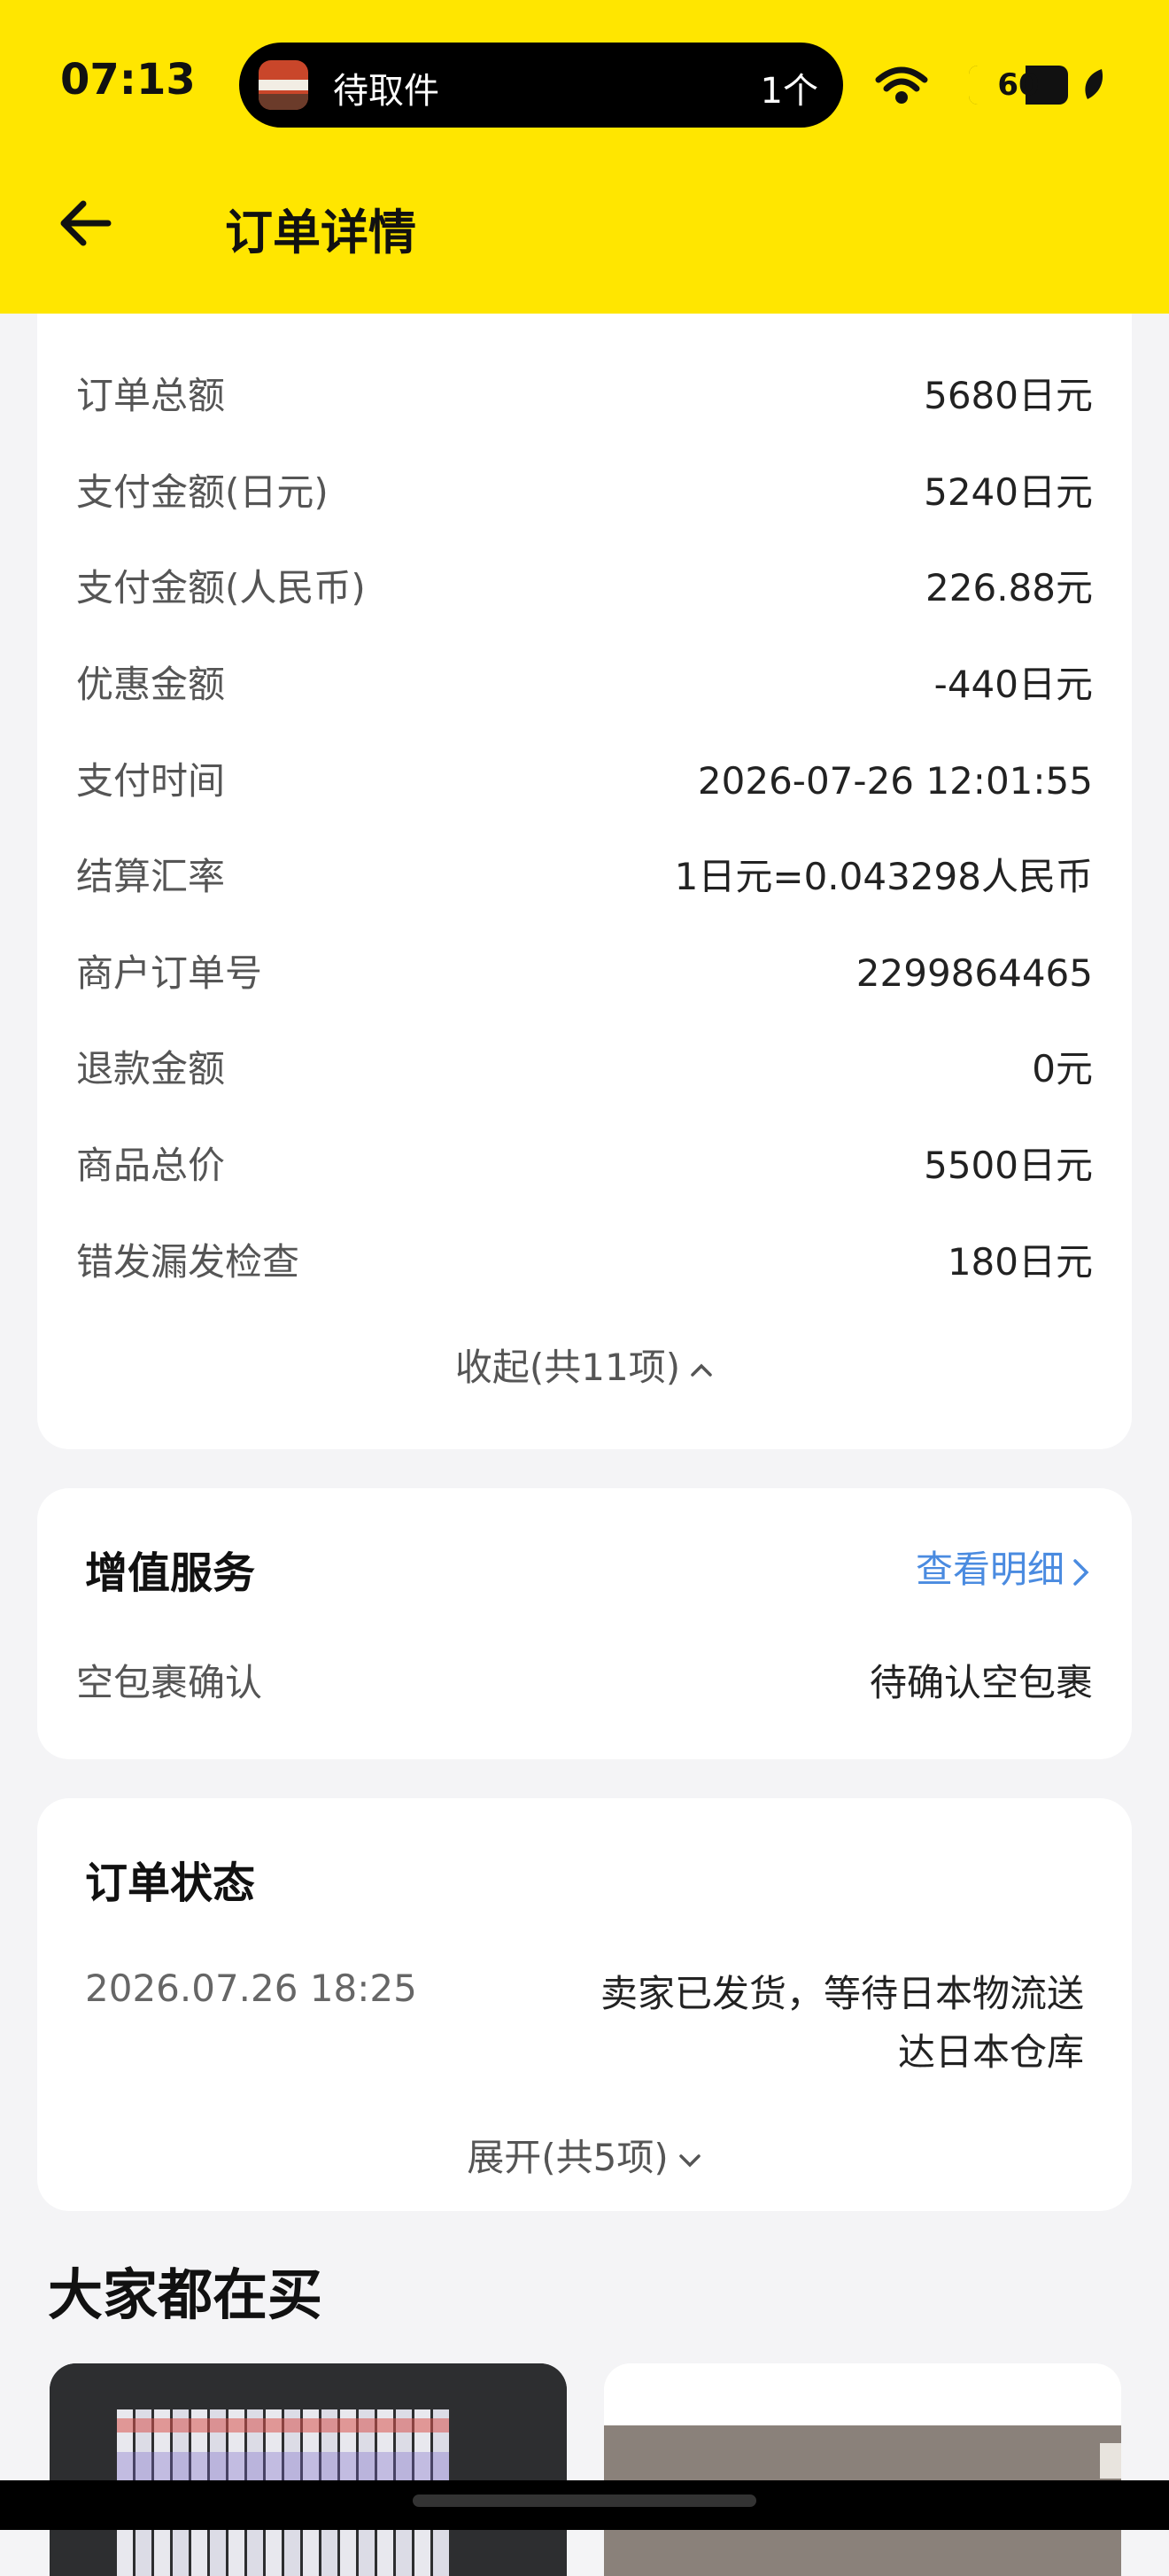 This screenshot has width=1169, height=2576. Describe the element at coordinates (584, 1069) in the screenshot. I see `order-info-row: 退款金额 0元` at that location.